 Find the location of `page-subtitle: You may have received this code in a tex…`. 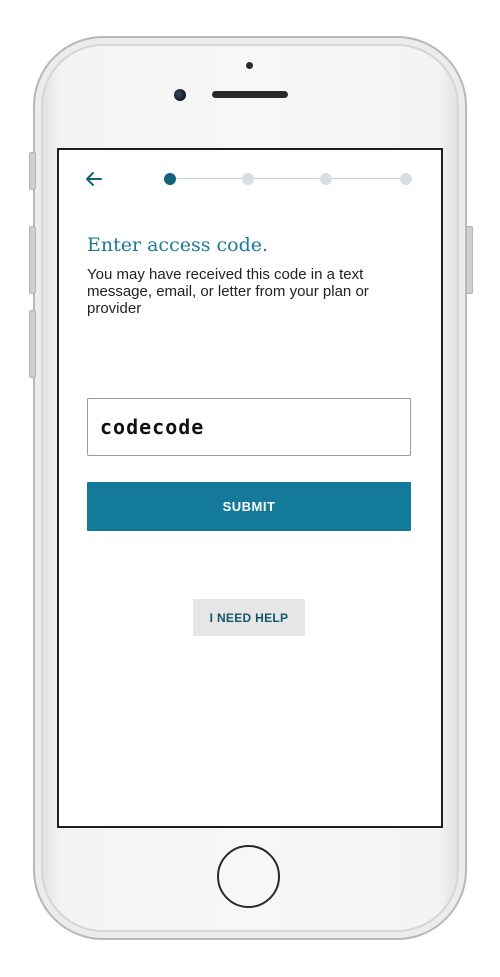

page-subtitle: You may have received this code in a tex… is located at coordinates (228, 291).